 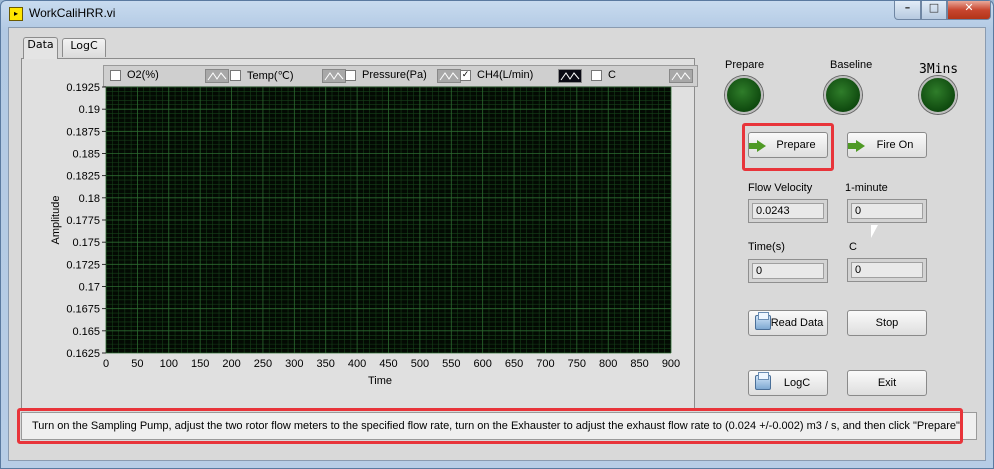 I want to click on y-tick-label: 0.1925, so click(x=83, y=88).